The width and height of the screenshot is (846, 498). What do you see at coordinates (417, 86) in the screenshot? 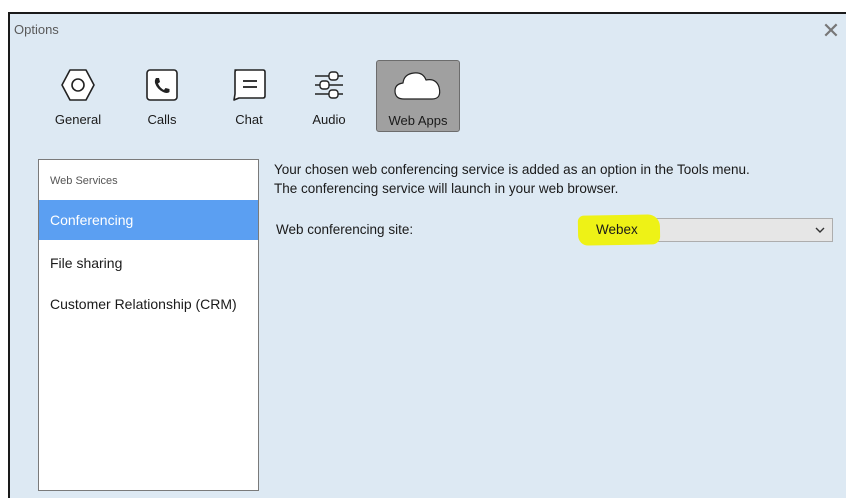
I see `cloud-icon` at bounding box center [417, 86].